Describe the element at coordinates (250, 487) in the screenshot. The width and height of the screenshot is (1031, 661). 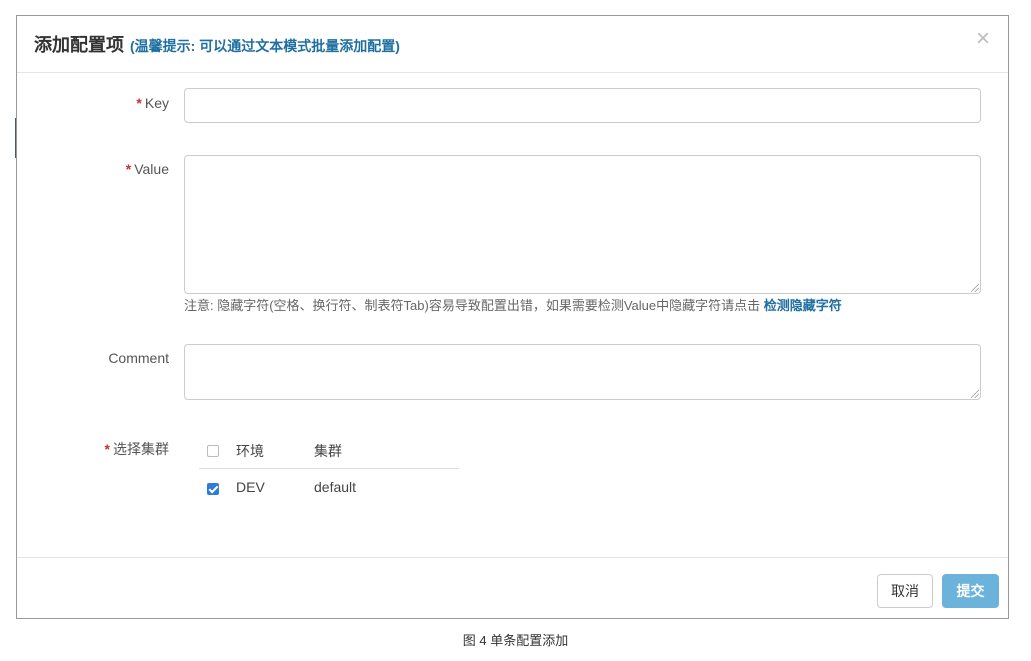
I see `row-env: DEV` at that location.